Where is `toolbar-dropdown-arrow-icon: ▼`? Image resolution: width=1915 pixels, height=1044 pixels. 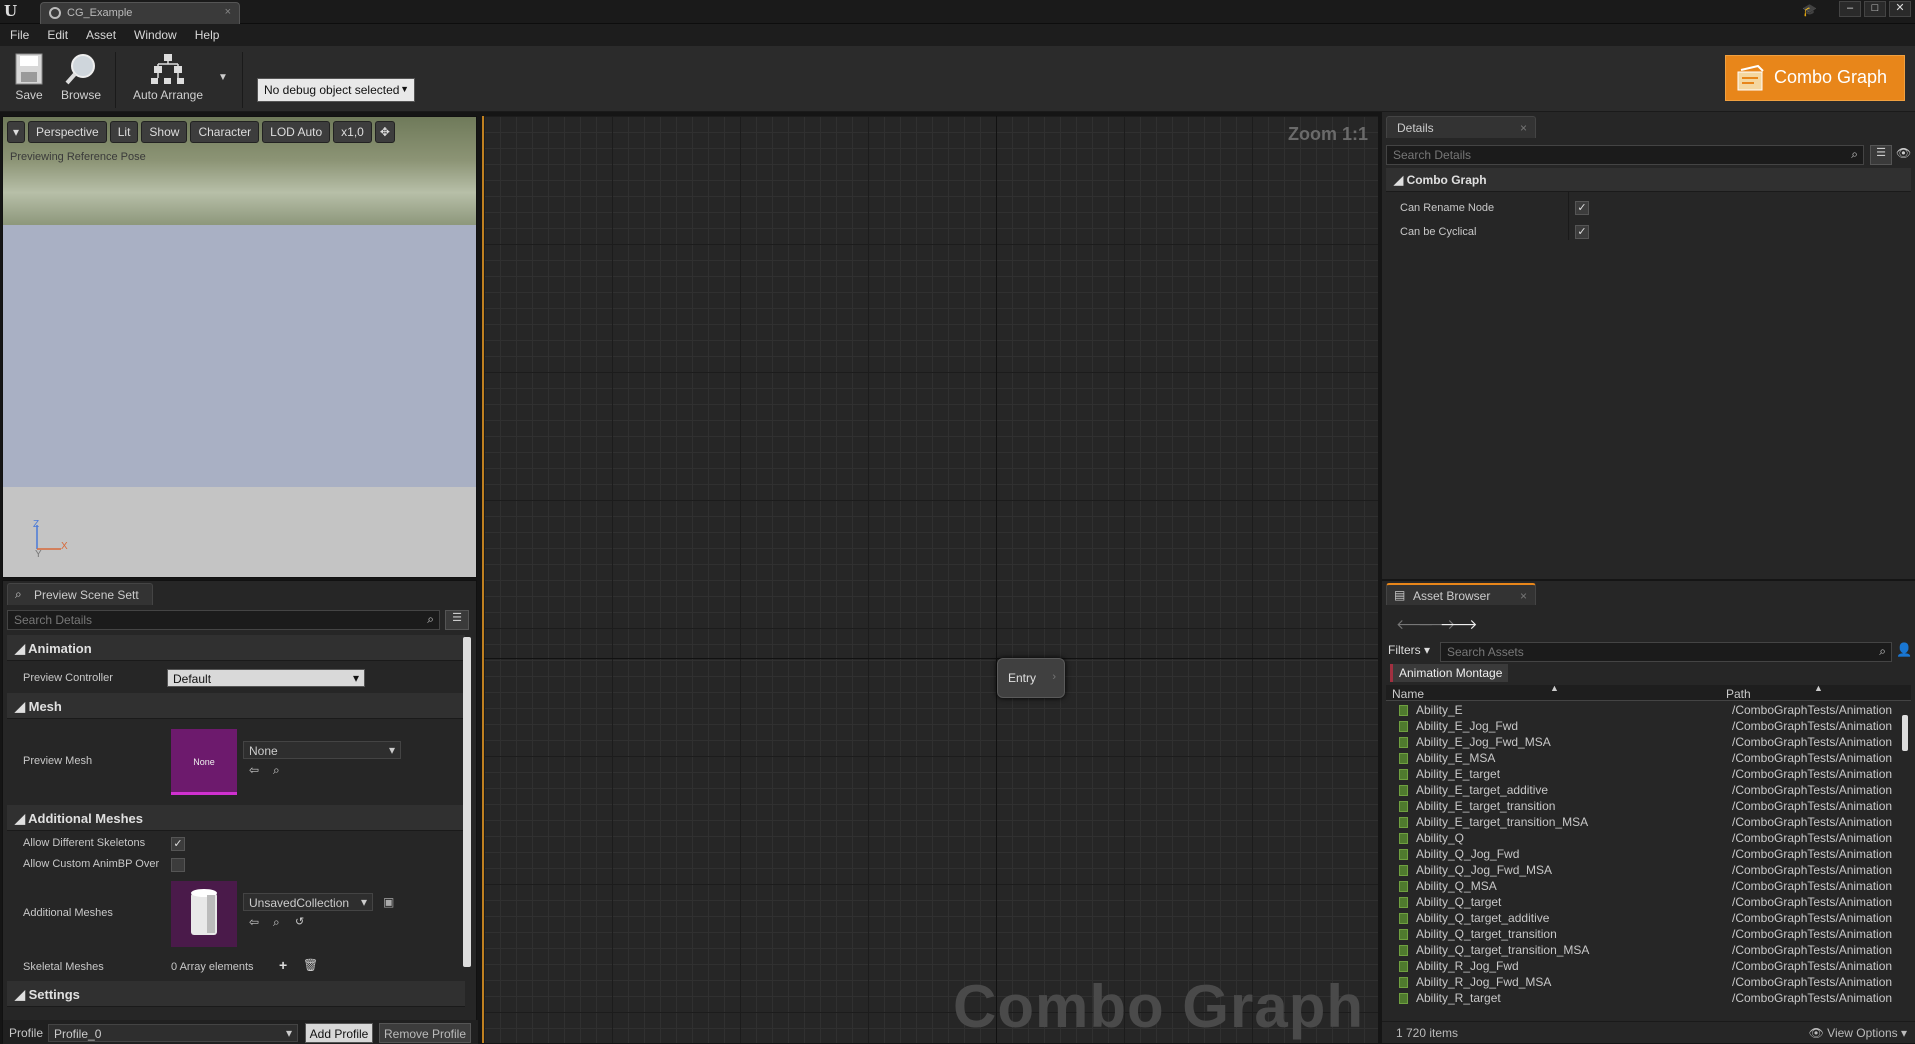
toolbar-dropdown-arrow-icon: ▼ is located at coordinates (223, 77).